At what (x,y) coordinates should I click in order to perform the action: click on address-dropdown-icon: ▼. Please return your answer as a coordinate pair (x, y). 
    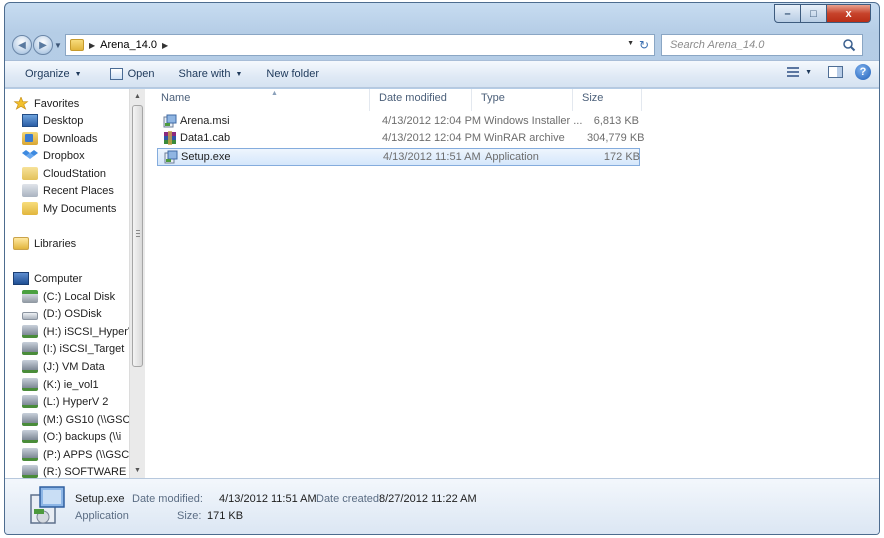
    Looking at the image, I should click on (630, 43).